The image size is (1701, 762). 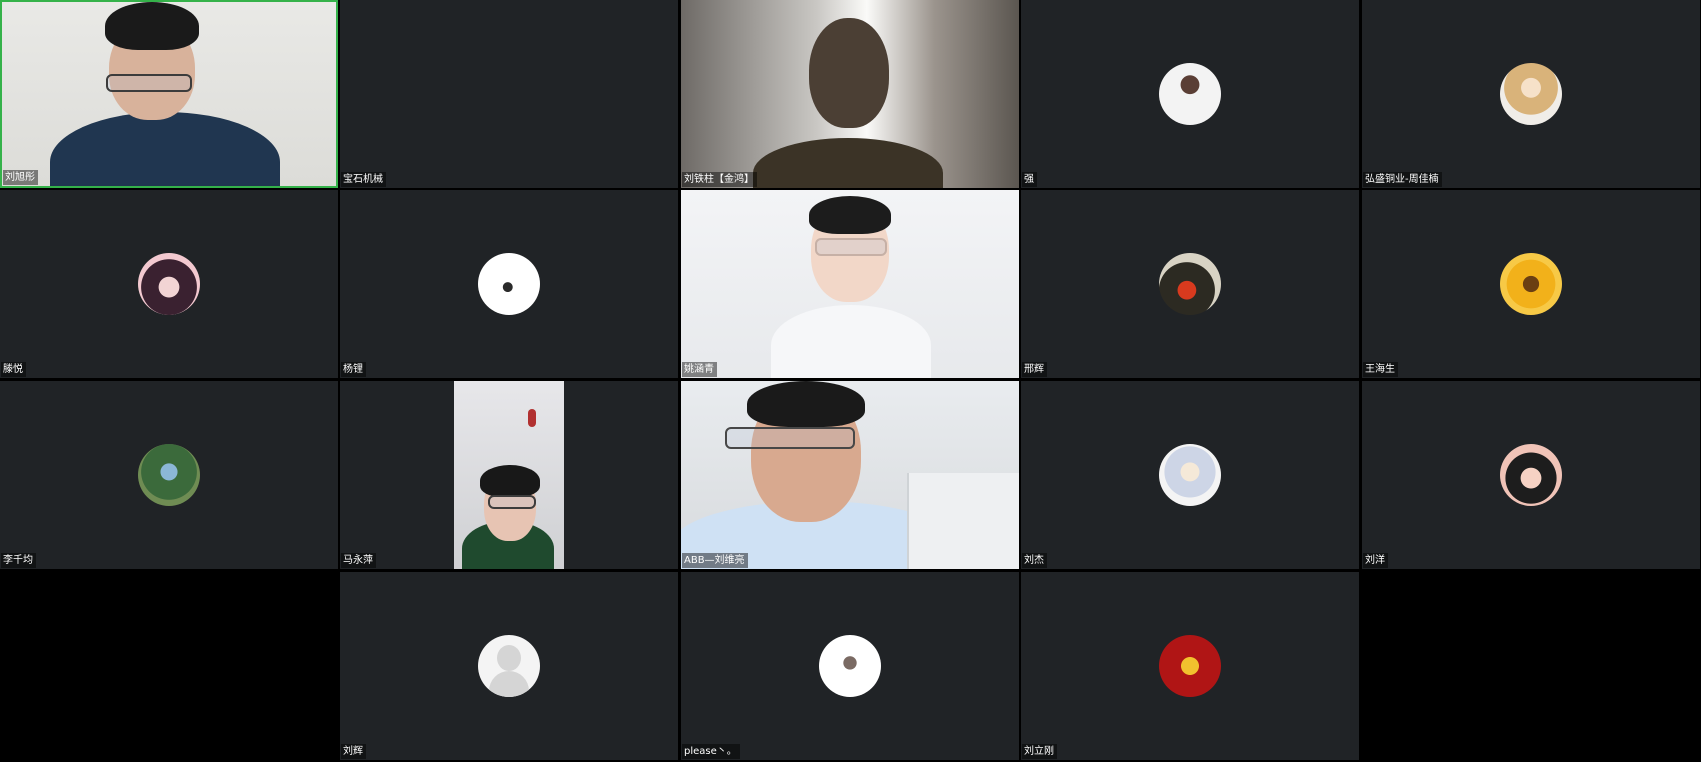 I want to click on participant-tile-2: 宝石机械, so click(x=509, y=94).